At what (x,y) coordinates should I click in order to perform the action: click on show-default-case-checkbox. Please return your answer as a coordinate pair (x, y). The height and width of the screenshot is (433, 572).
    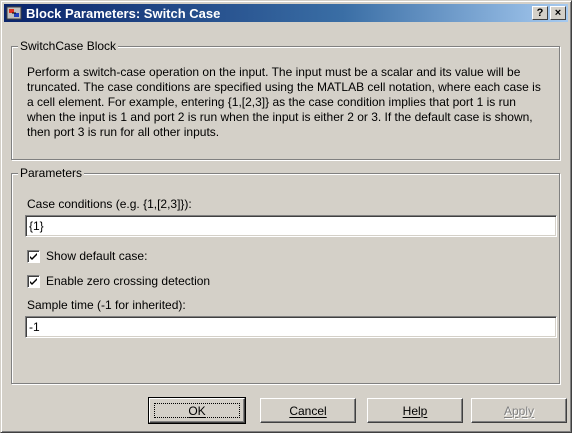
    Looking at the image, I should click on (33, 256).